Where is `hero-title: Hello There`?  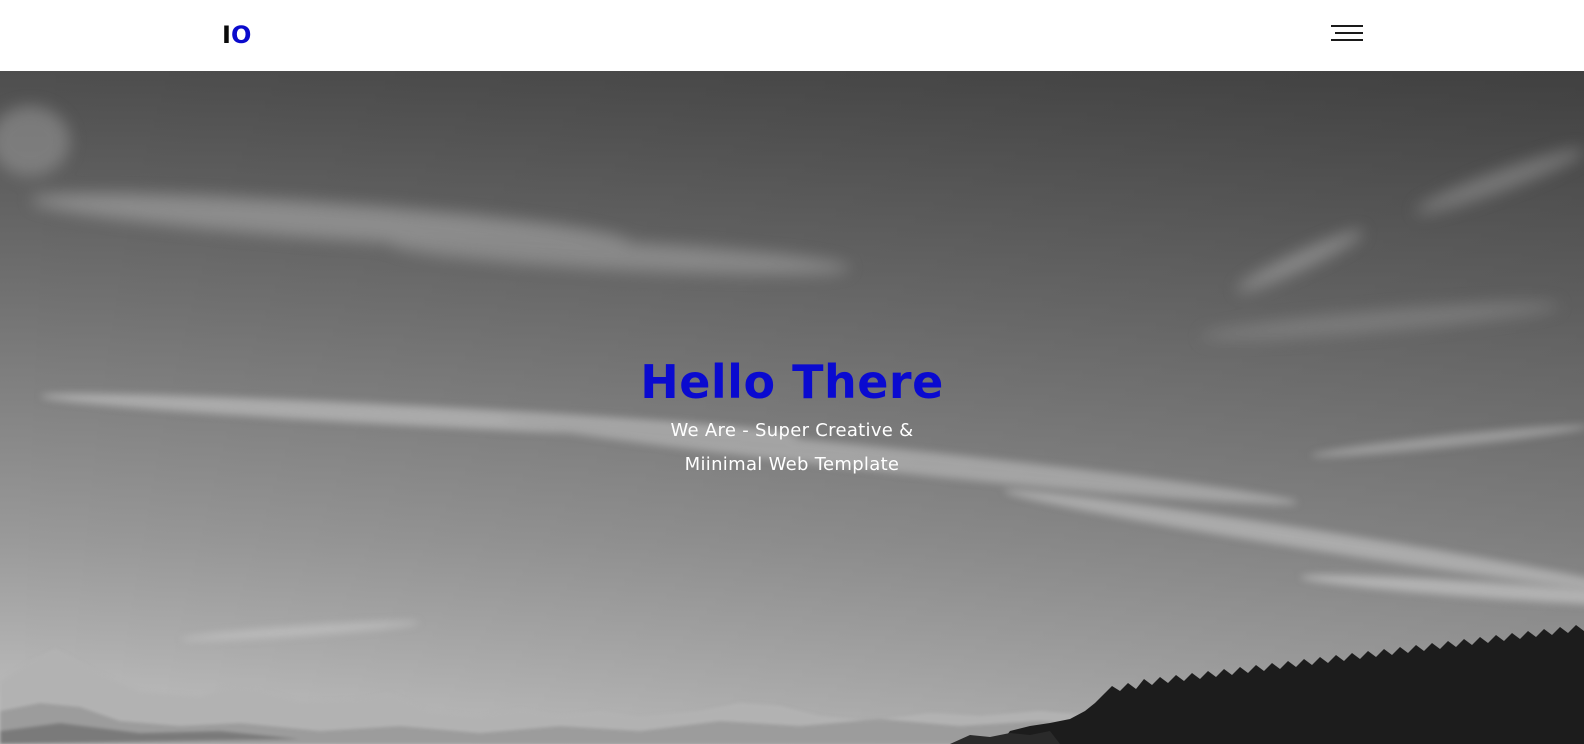 hero-title: Hello There is located at coordinates (792, 382).